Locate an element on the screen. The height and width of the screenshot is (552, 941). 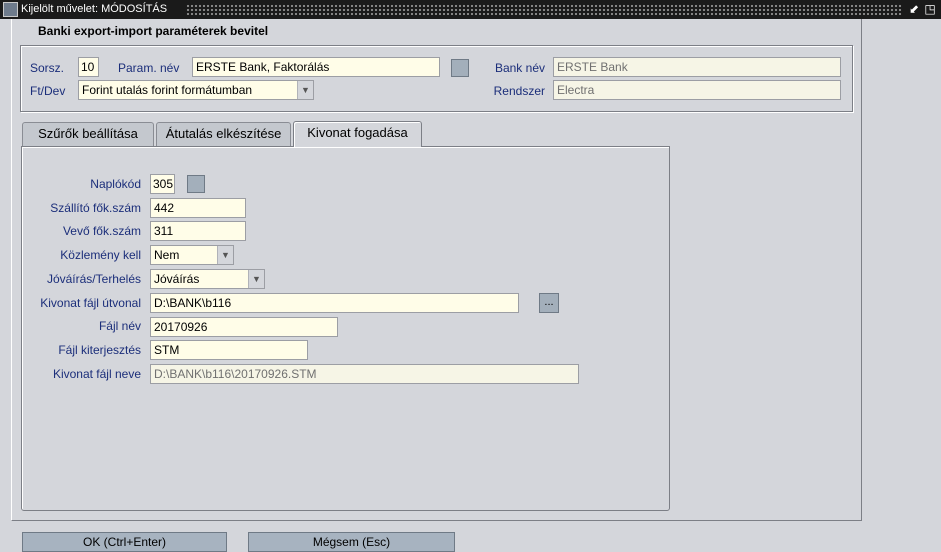
jovairas-select: Jóváírás ▼ is located at coordinates (207, 279).